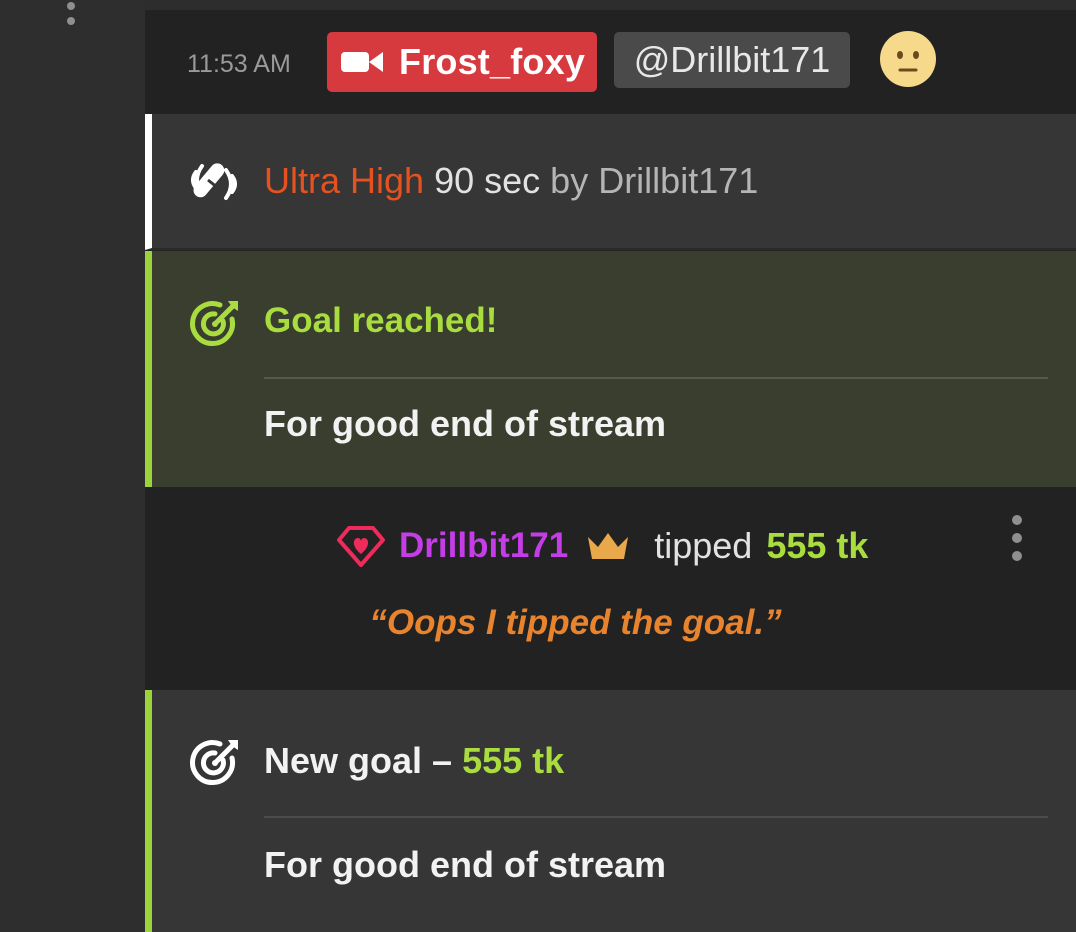  Describe the element at coordinates (610, 5) in the screenshot. I see `top-strip` at that location.